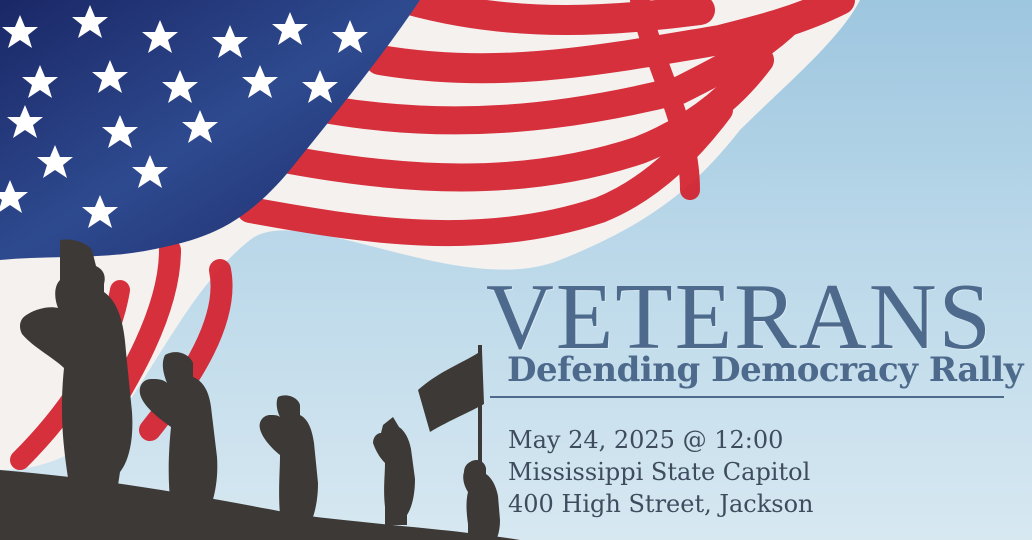 The height and width of the screenshot is (540, 1032). Describe the element at coordinates (661, 504) in the screenshot. I see `event-address: 400 High Street, Jackson` at that location.